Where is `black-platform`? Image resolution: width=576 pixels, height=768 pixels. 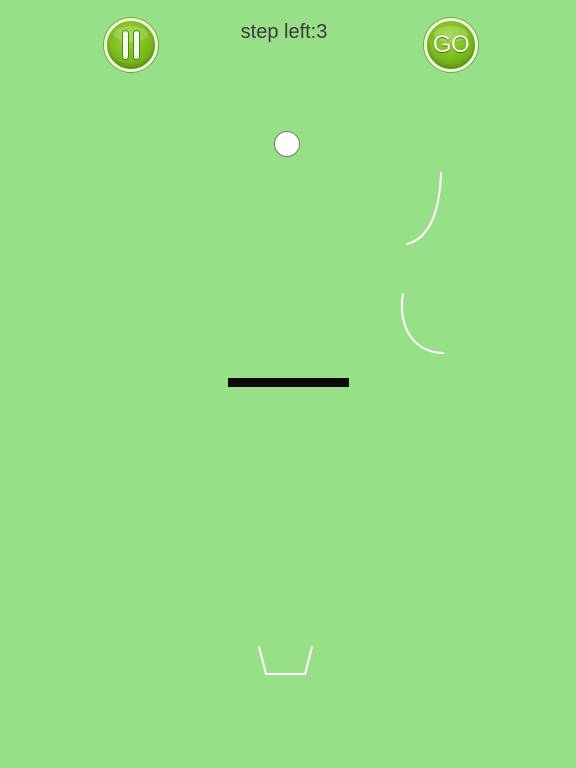
black-platform is located at coordinates (288, 382).